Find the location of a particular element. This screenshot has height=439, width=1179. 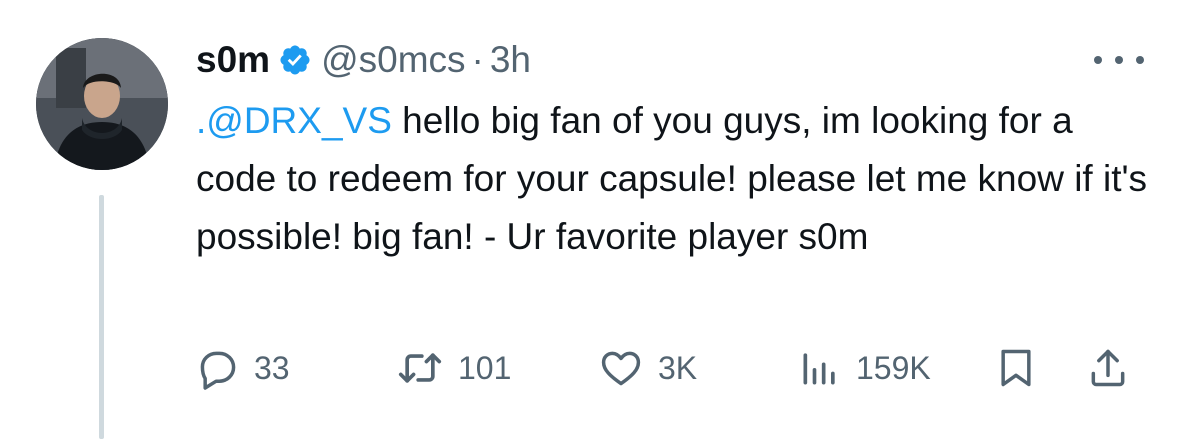

repost-count: 101 is located at coordinates (485, 367).